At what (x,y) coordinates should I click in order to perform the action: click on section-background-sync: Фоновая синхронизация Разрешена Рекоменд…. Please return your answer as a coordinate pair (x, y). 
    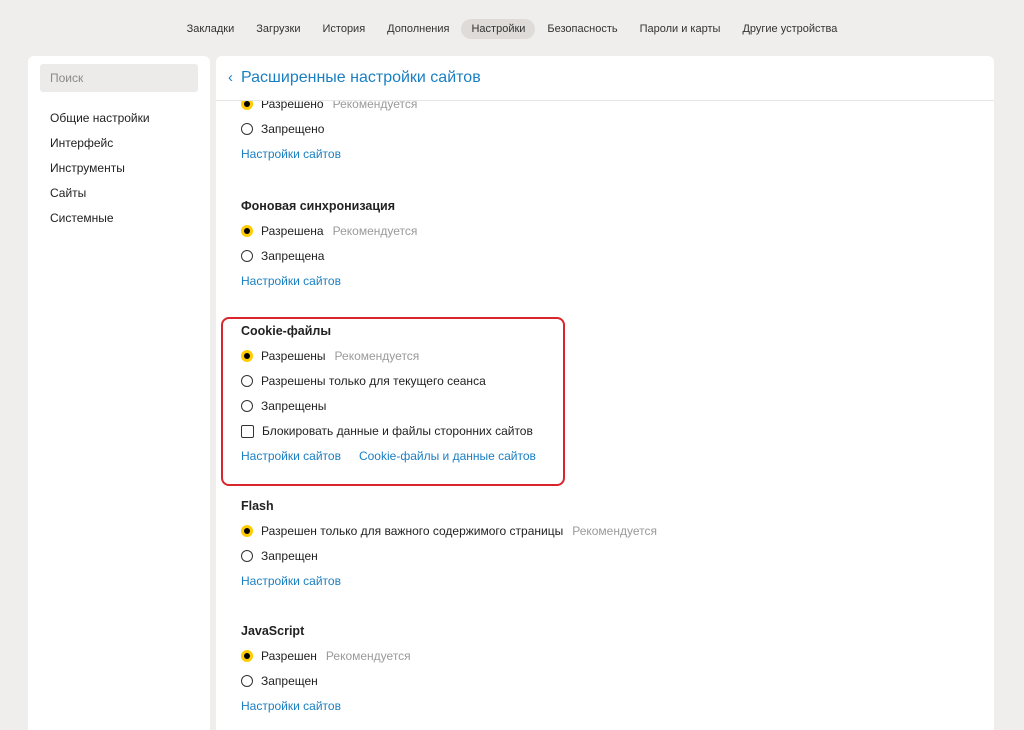
    Looking at the image, I should click on (329, 249).